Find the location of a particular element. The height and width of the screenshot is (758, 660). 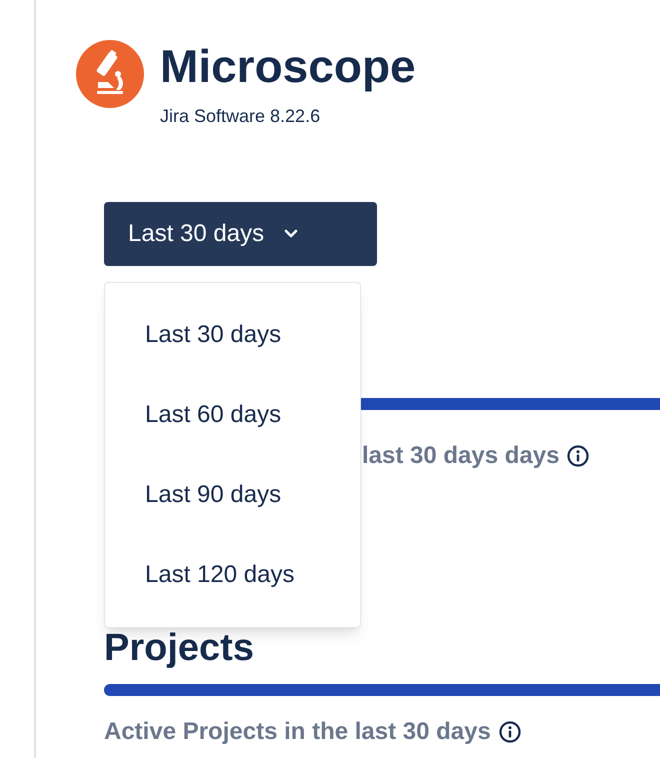

dropdown-option: Last 60 days is located at coordinates (232, 415).